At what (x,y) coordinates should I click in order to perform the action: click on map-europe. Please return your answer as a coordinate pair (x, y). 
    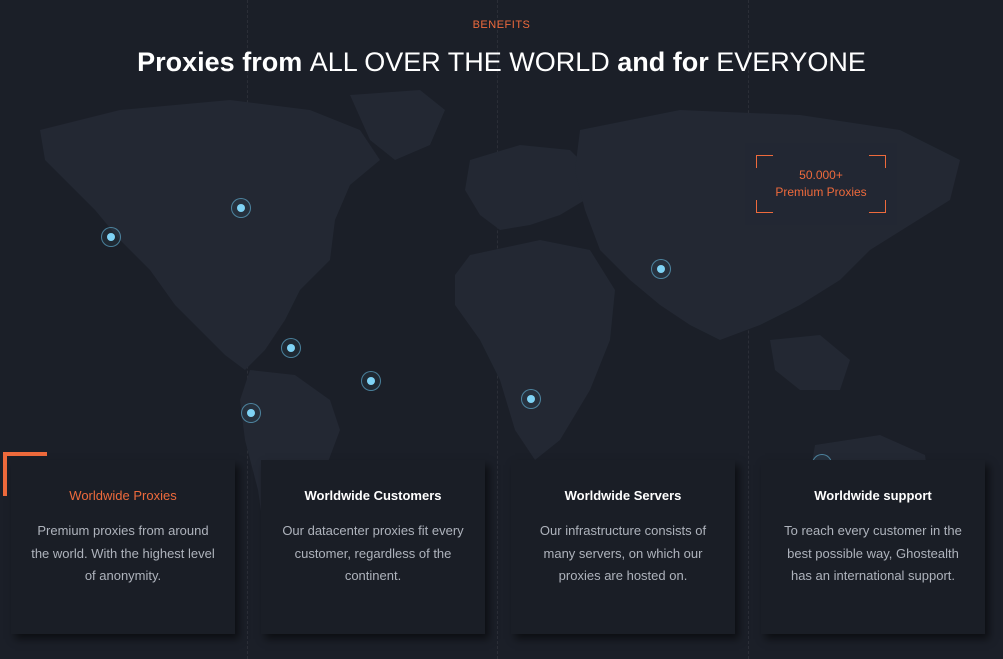
    Looking at the image, I should click on (527, 187).